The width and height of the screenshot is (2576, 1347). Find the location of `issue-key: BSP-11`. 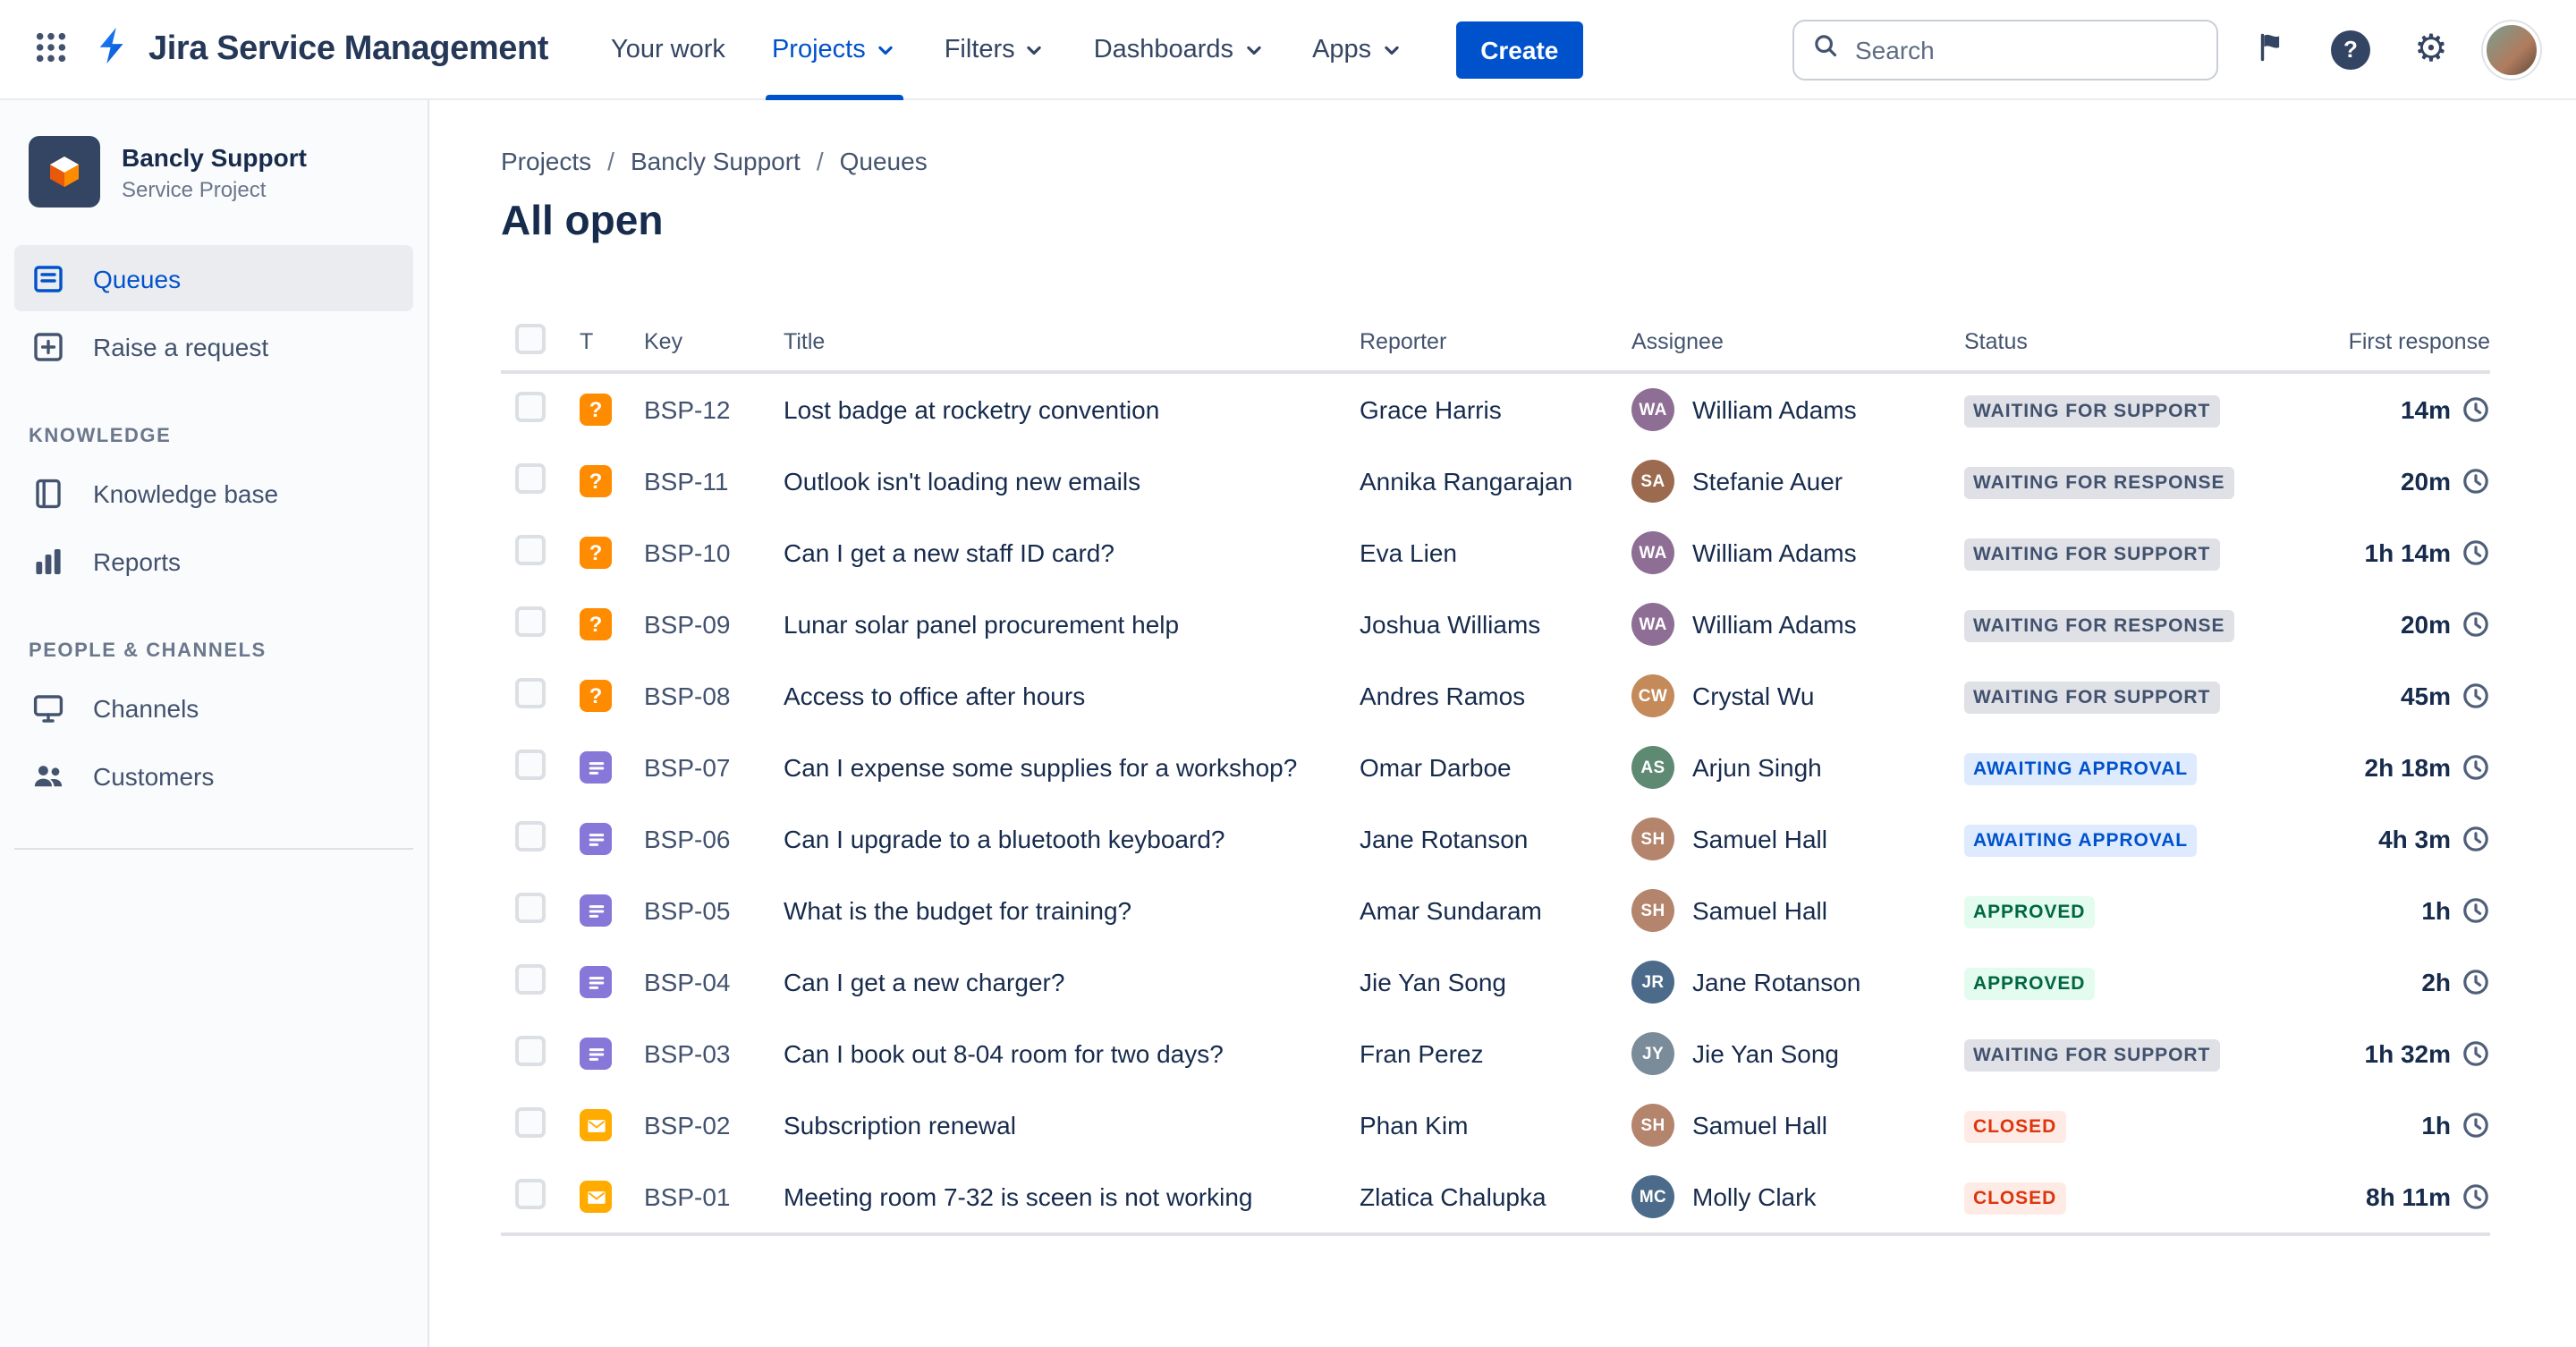

issue-key: BSP-11 is located at coordinates (714, 481).